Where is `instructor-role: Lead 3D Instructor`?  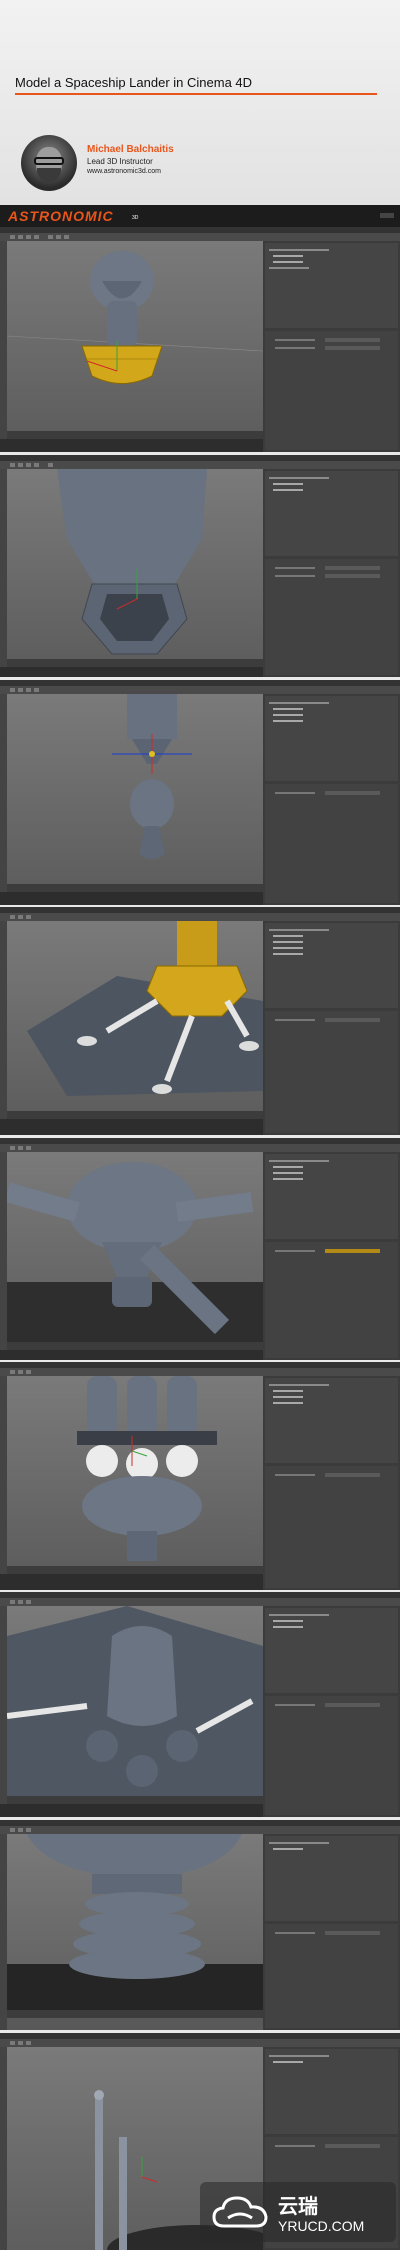 instructor-role: Lead 3D Instructor is located at coordinates (120, 161).